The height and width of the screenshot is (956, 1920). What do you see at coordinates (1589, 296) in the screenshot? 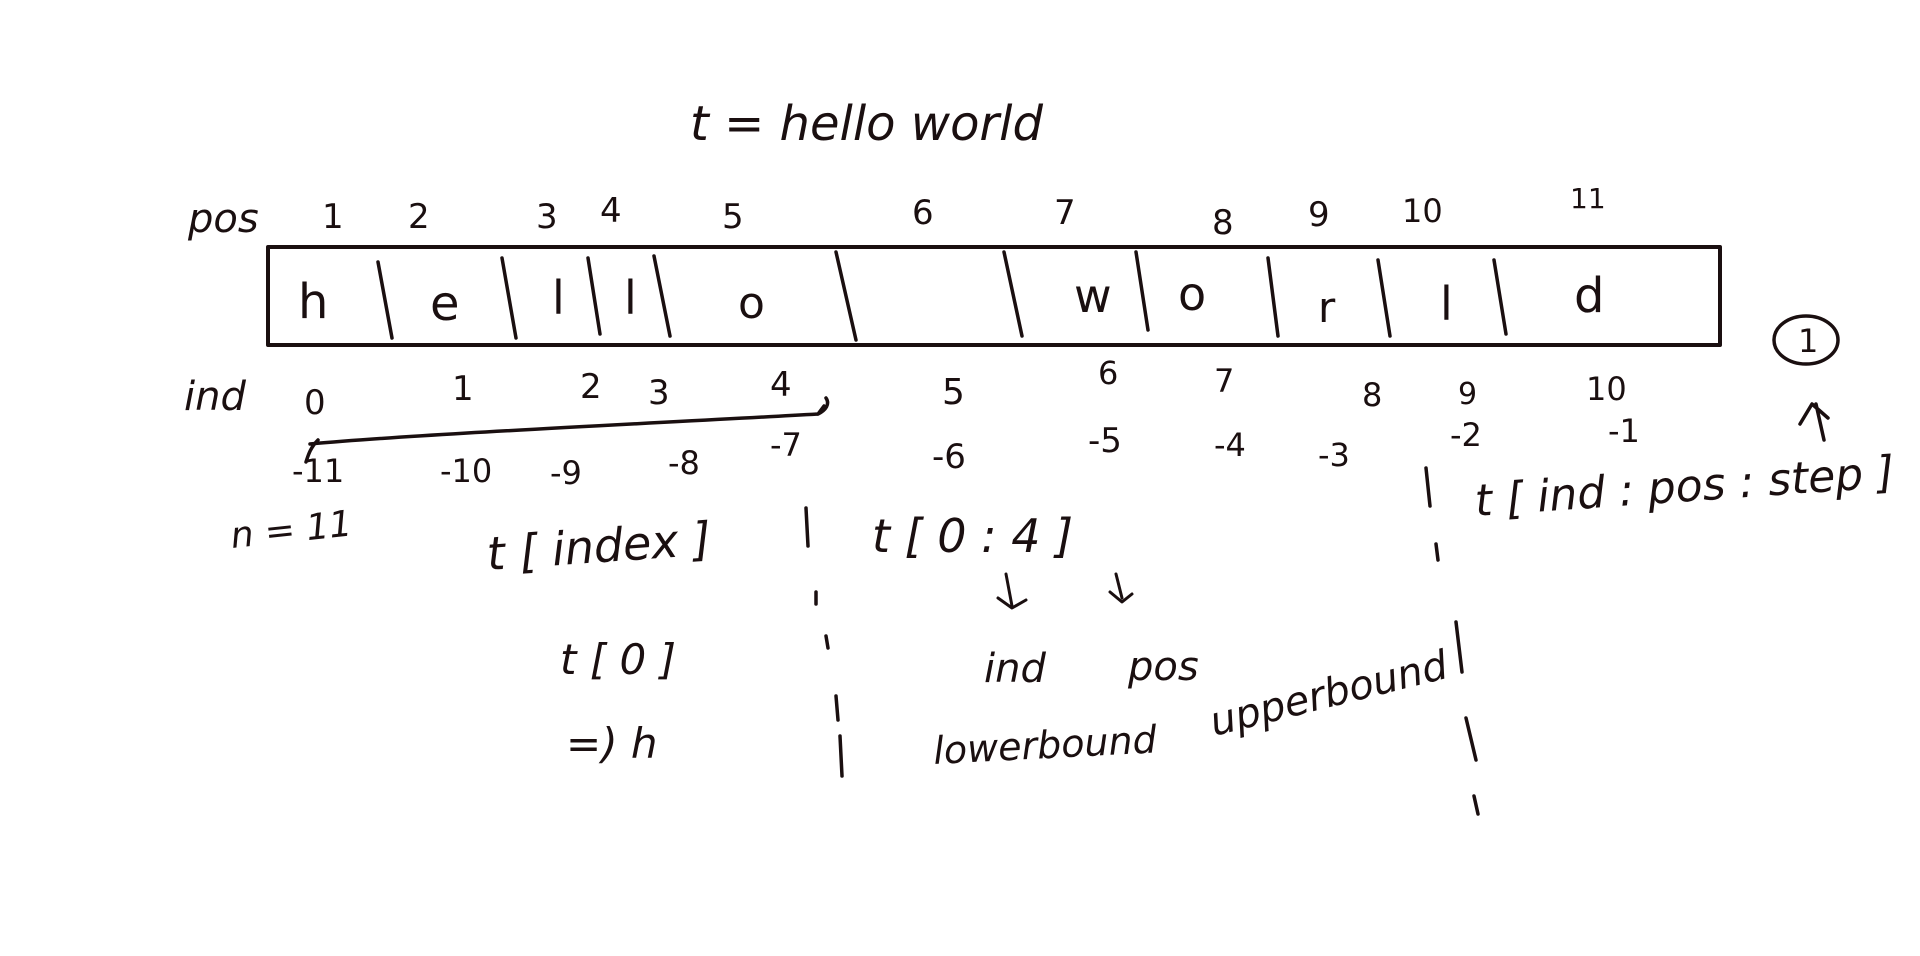
I see `string-char: d` at bounding box center [1589, 296].